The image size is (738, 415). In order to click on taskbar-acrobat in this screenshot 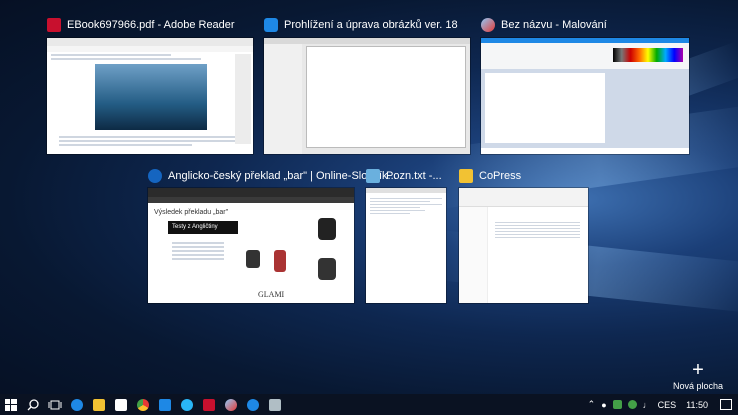, I will do `click(209, 404)`.